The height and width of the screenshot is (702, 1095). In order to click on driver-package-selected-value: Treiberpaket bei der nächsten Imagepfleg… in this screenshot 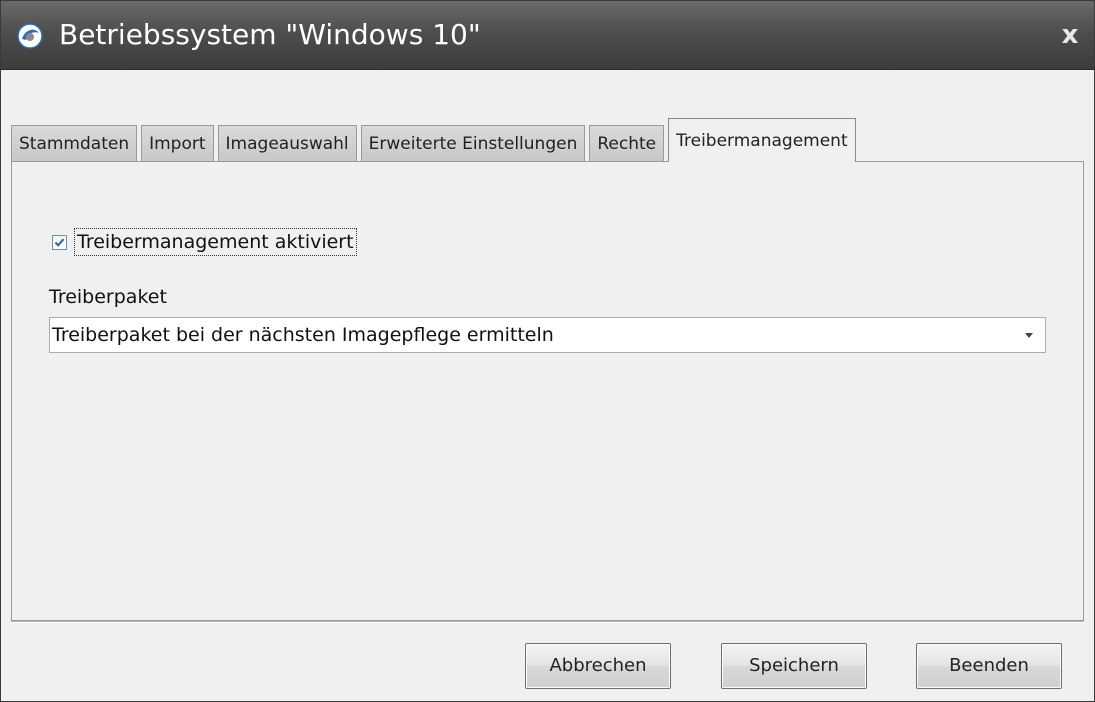, I will do `click(303, 335)`.